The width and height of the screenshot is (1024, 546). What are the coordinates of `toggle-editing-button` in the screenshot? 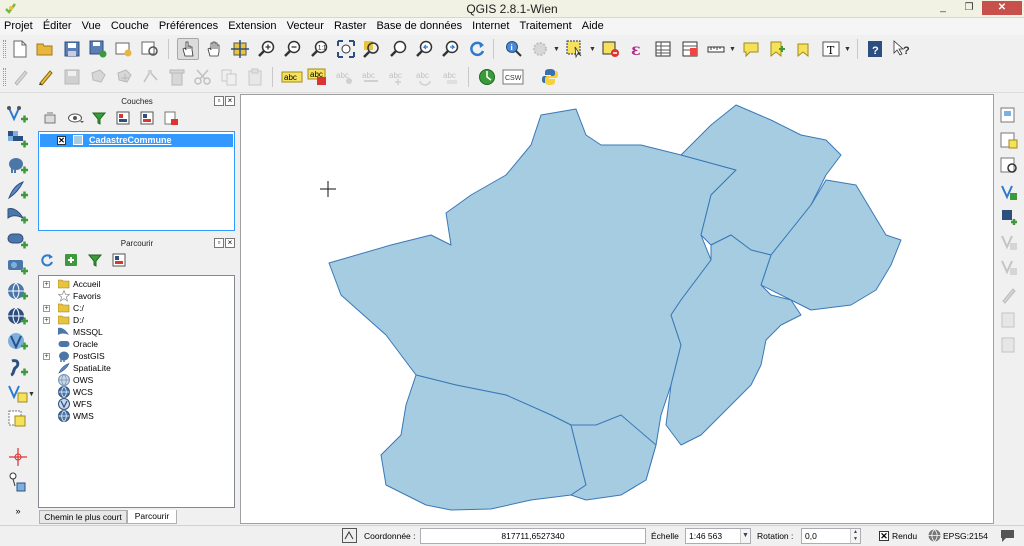 It's located at (46, 77).